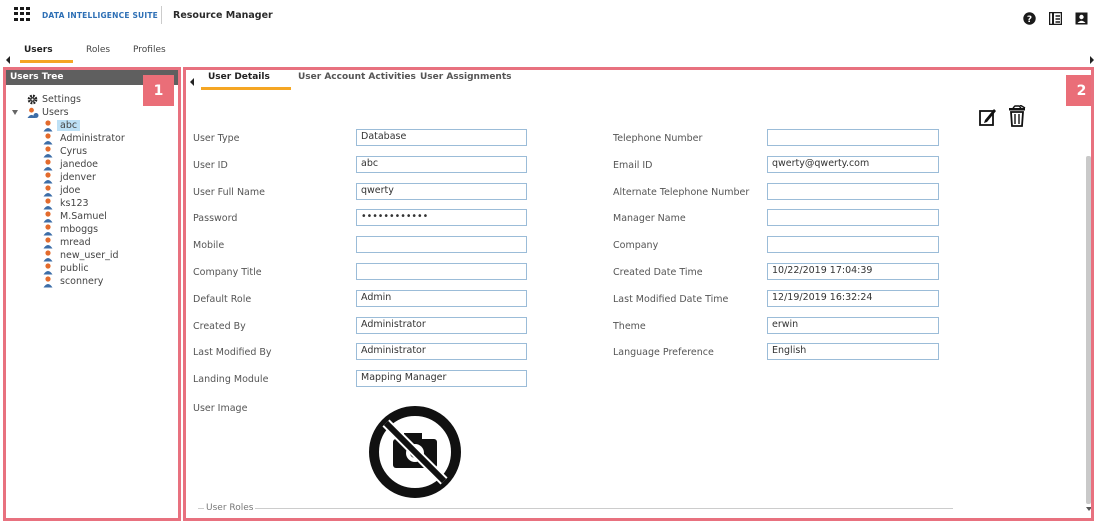 This screenshot has width=1096, height=524. I want to click on tree-item-user: new_user_id, so click(91, 256).